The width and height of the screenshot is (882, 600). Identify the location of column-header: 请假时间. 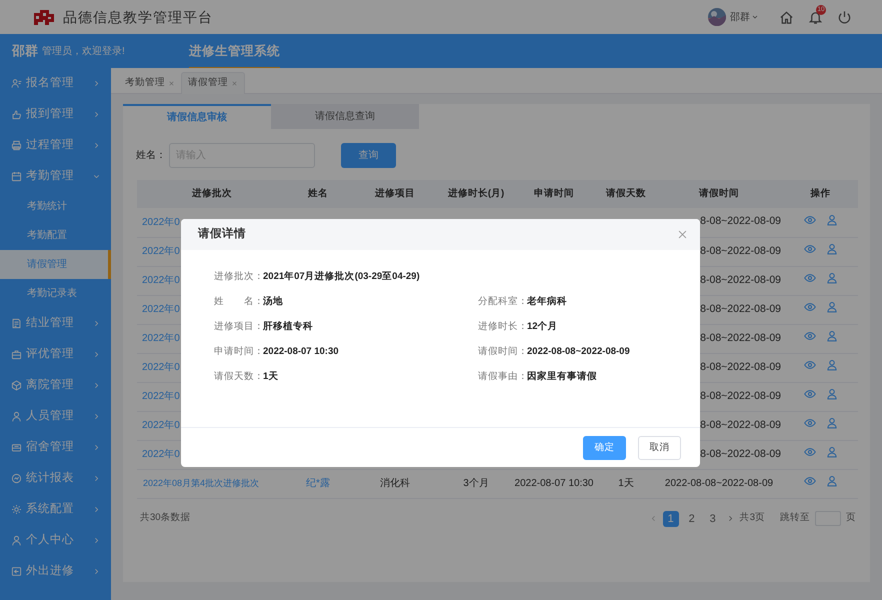
(719, 194).